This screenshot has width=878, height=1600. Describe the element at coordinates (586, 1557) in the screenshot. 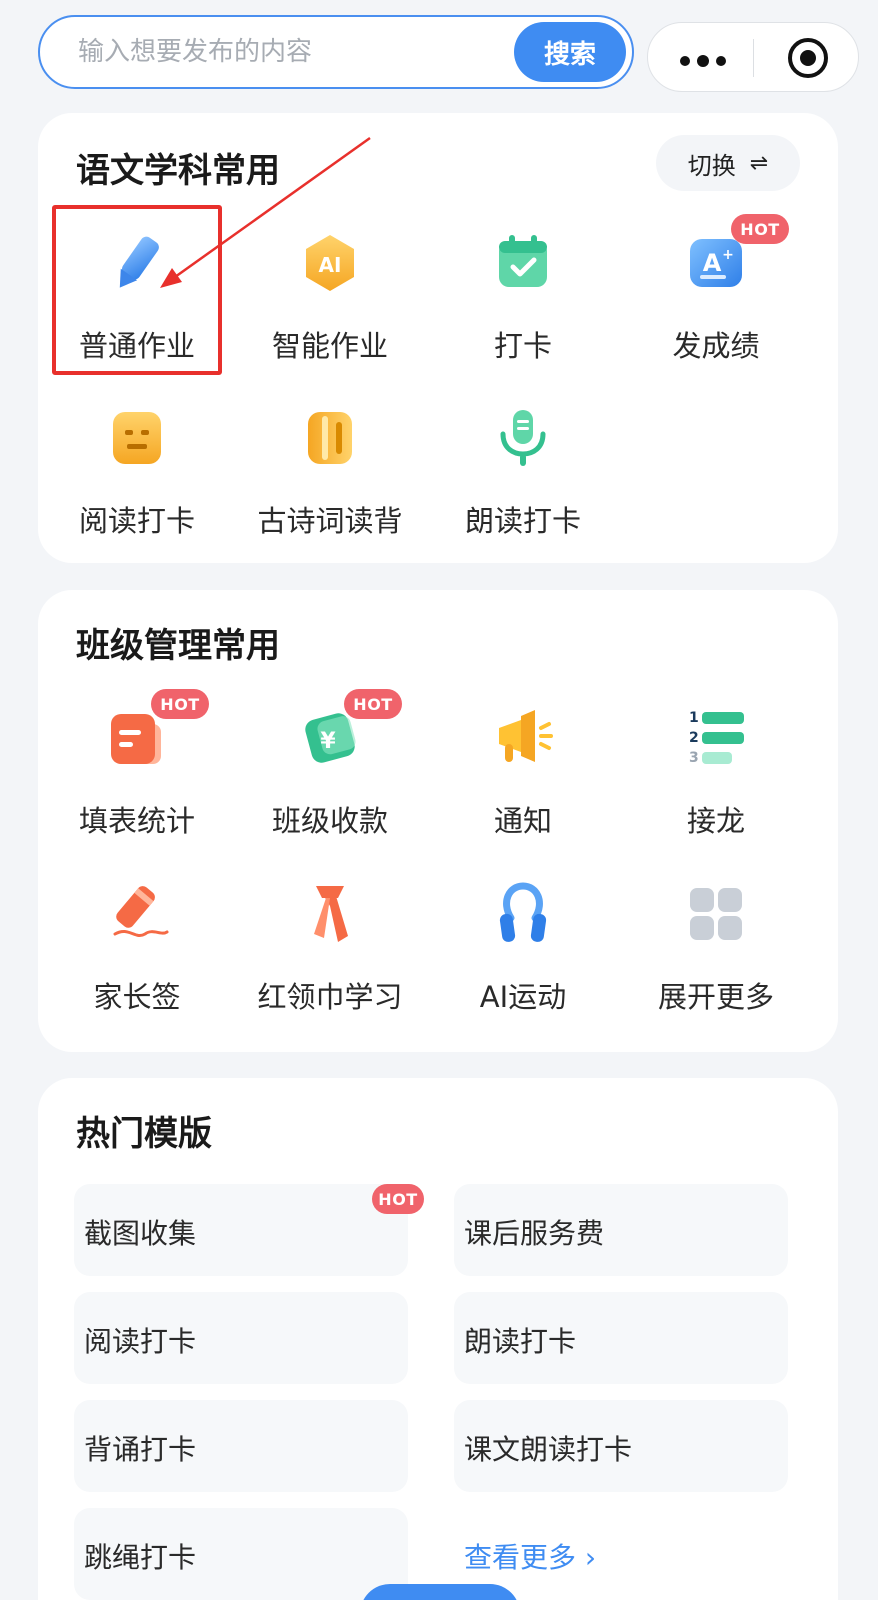

I see `chevron-right-icon: ›` at that location.